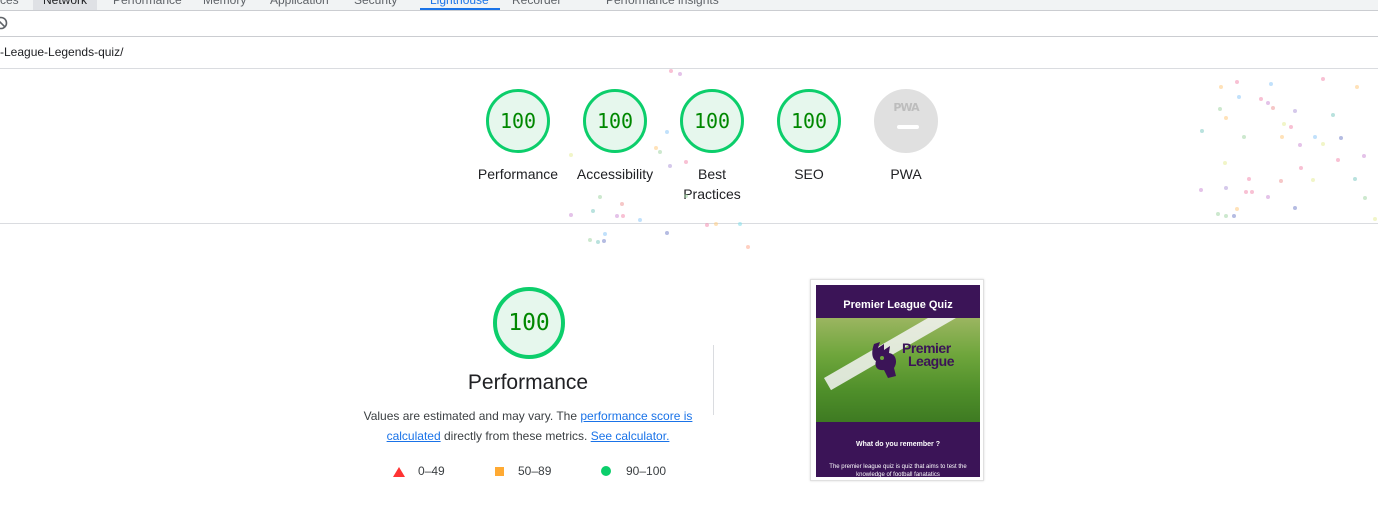 The width and height of the screenshot is (1378, 505). Describe the element at coordinates (529, 323) in the screenshot. I see `performance-score-gauge: 100` at that location.